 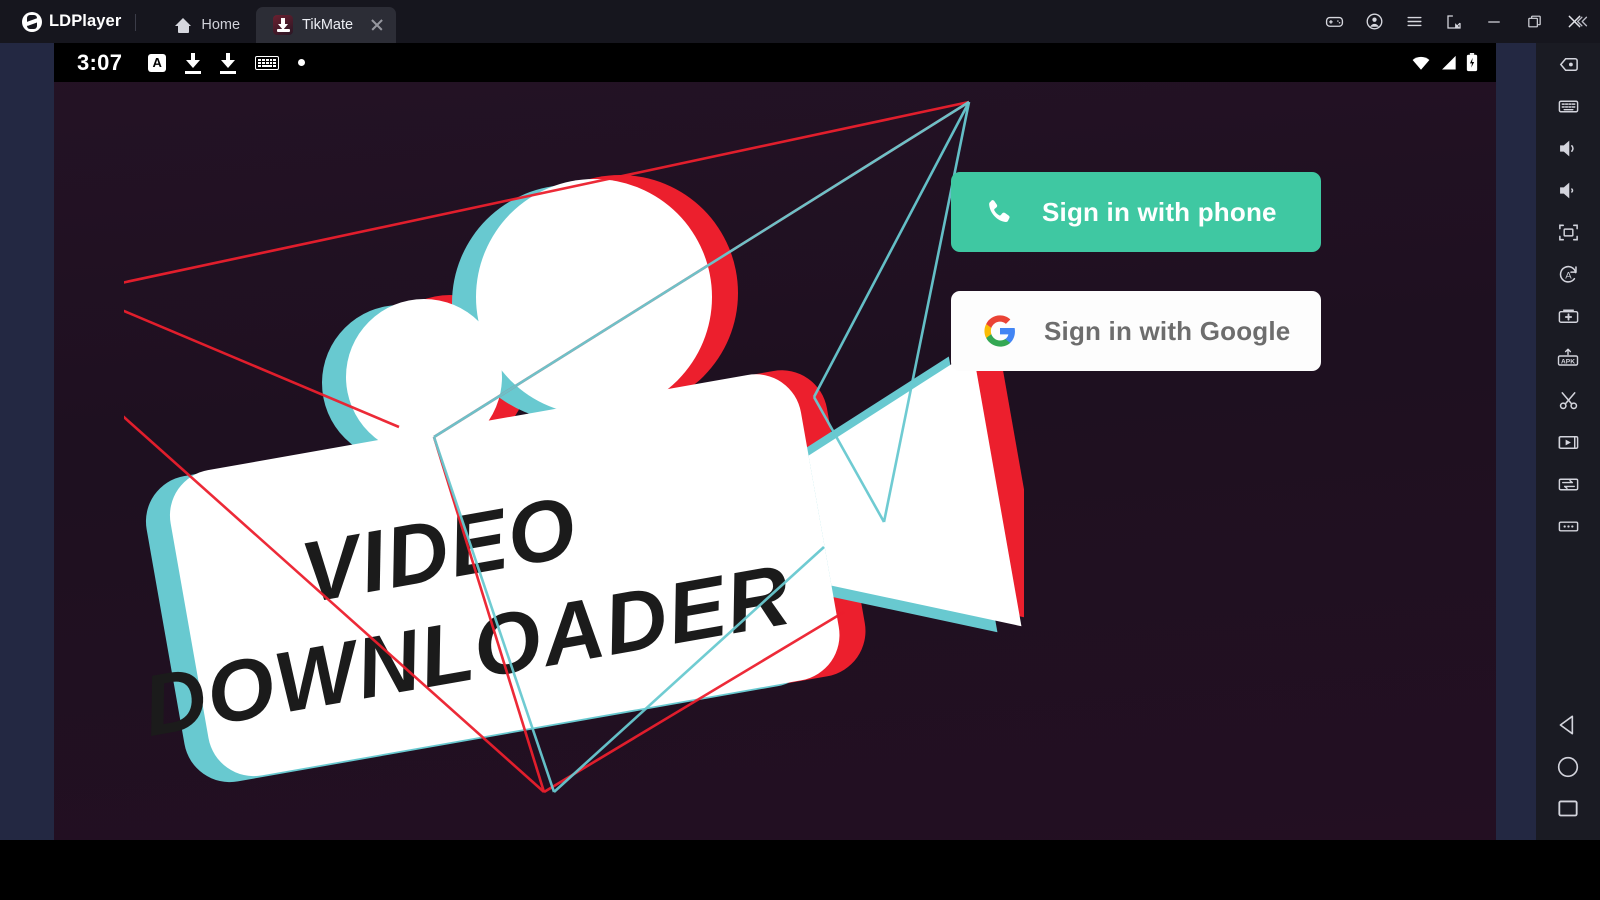 What do you see at coordinates (267, 62) in the screenshot?
I see `keyboard-icon` at bounding box center [267, 62].